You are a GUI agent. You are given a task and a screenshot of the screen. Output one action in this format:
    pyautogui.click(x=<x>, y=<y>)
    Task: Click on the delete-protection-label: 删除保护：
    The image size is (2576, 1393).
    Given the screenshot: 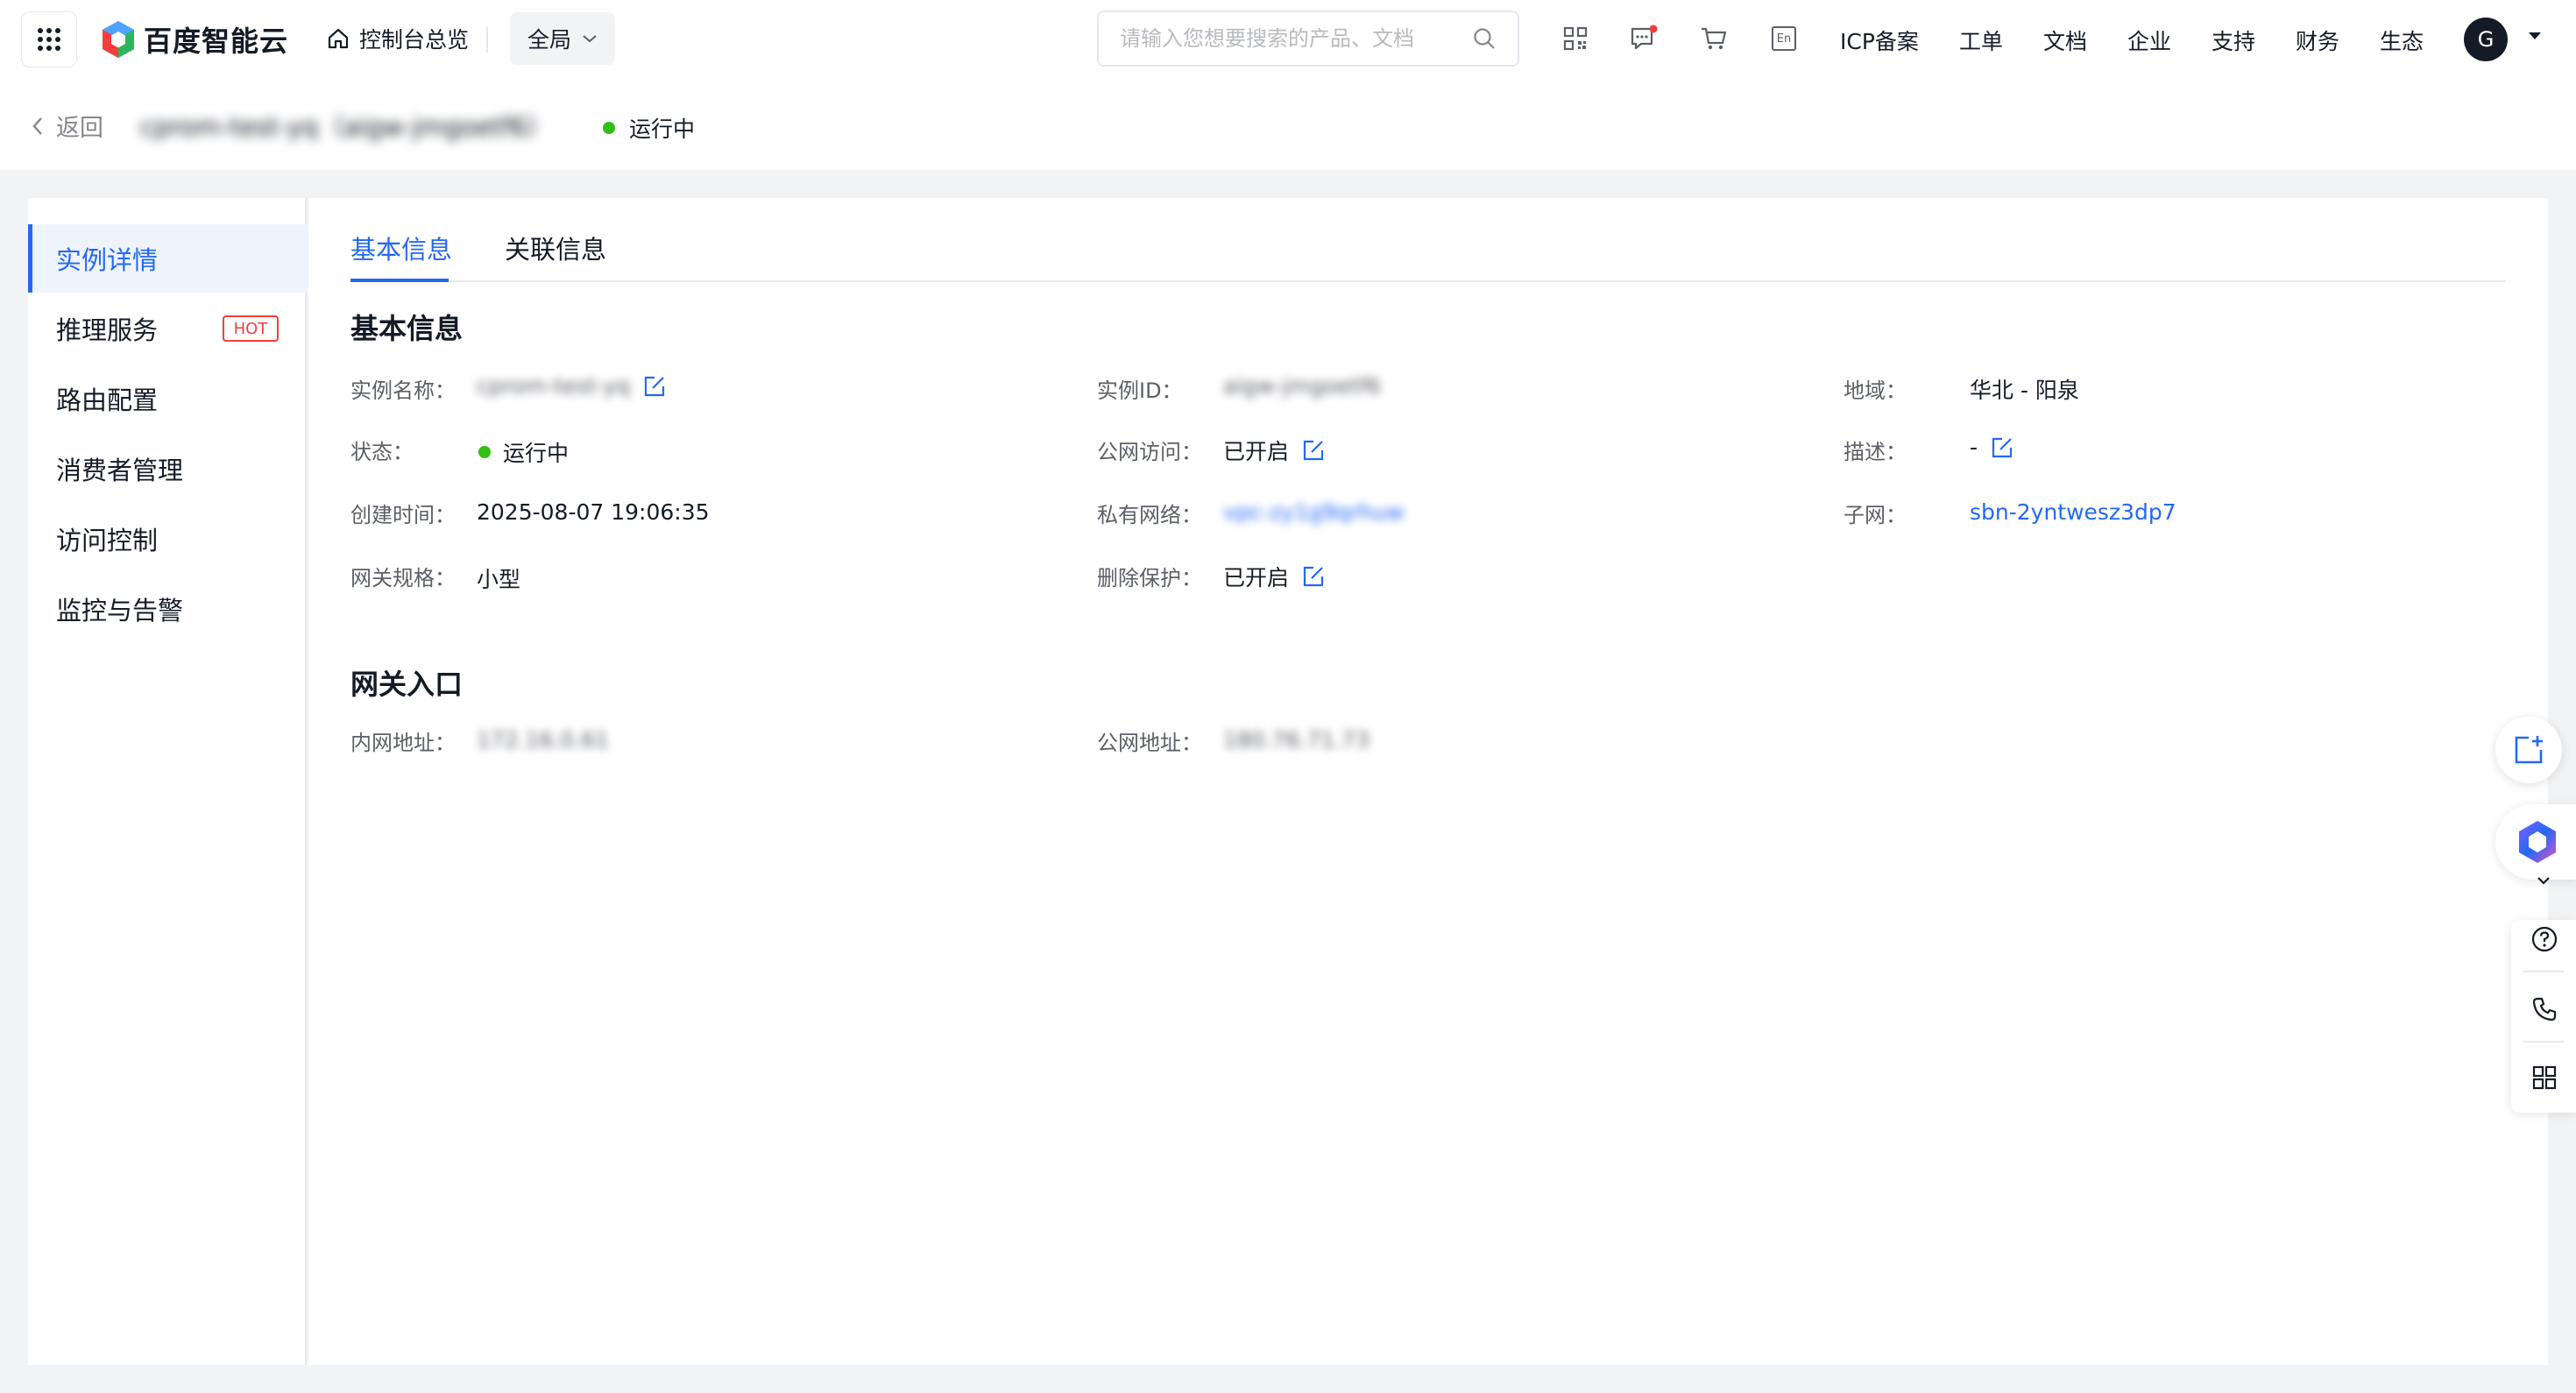 What is the action you would take?
    pyautogui.click(x=1149, y=578)
    